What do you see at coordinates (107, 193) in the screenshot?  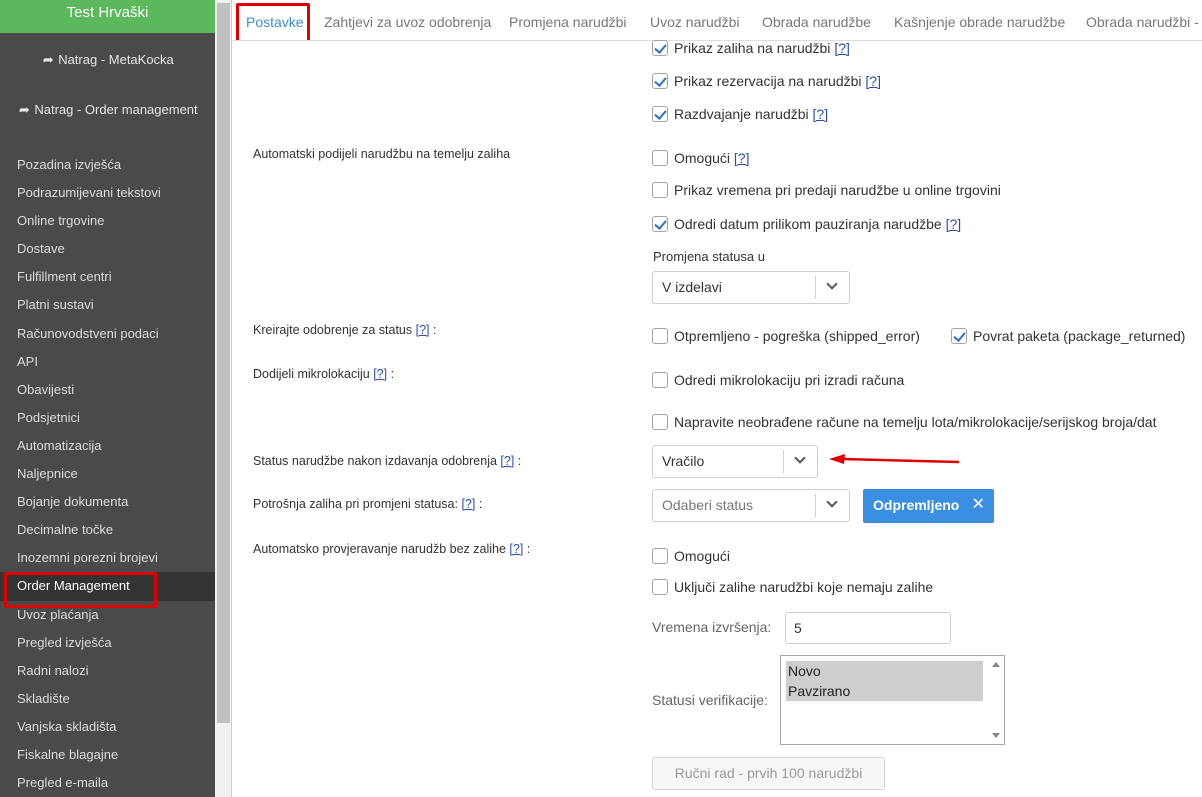 I see `sidebar-item: Podrazumijevani tekstovi` at bounding box center [107, 193].